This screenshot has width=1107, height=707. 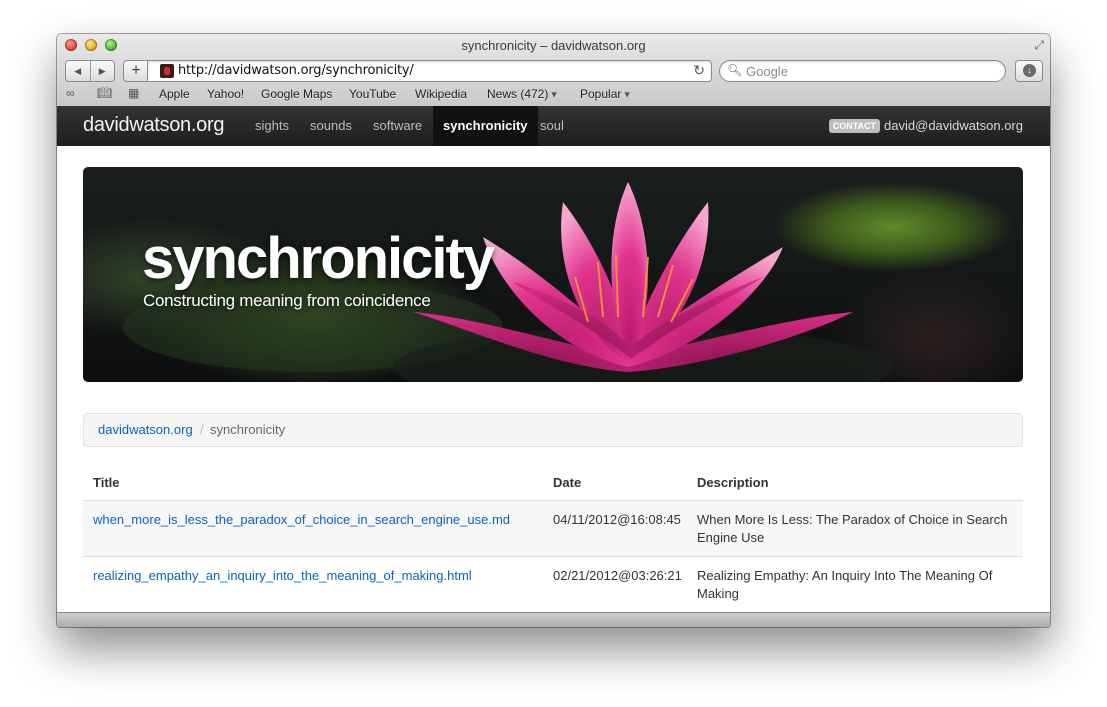 I want to click on bookmark-popular-folder: Popular, so click(x=605, y=94).